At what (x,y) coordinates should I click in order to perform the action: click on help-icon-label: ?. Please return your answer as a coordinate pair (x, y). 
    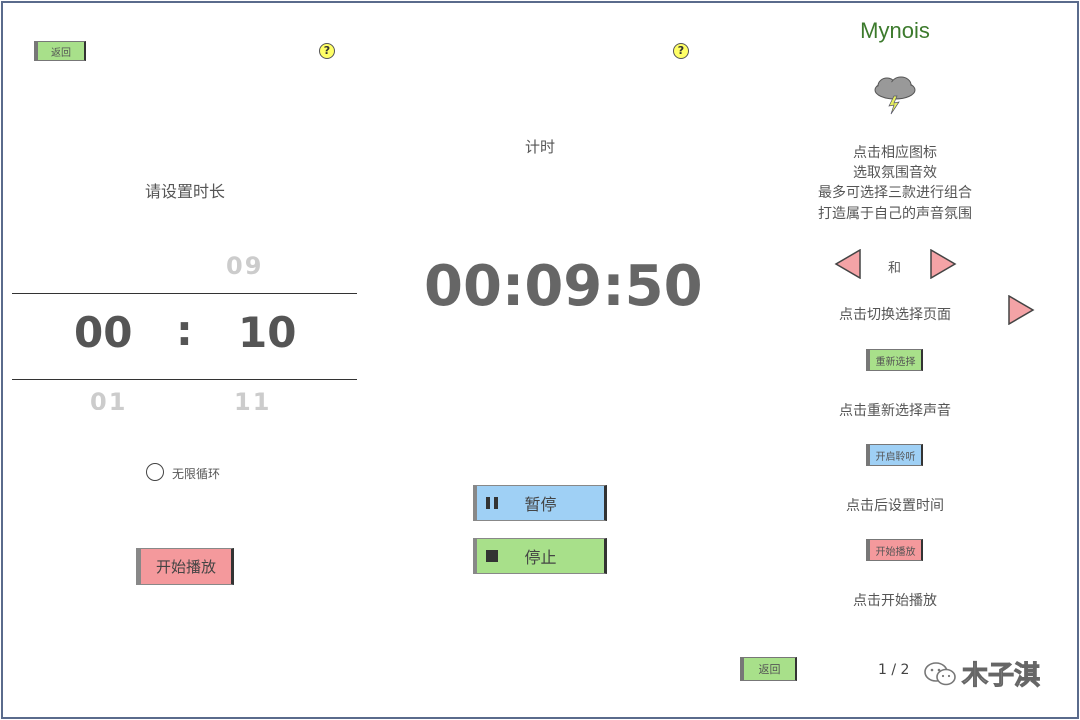
    Looking at the image, I should click on (327, 50).